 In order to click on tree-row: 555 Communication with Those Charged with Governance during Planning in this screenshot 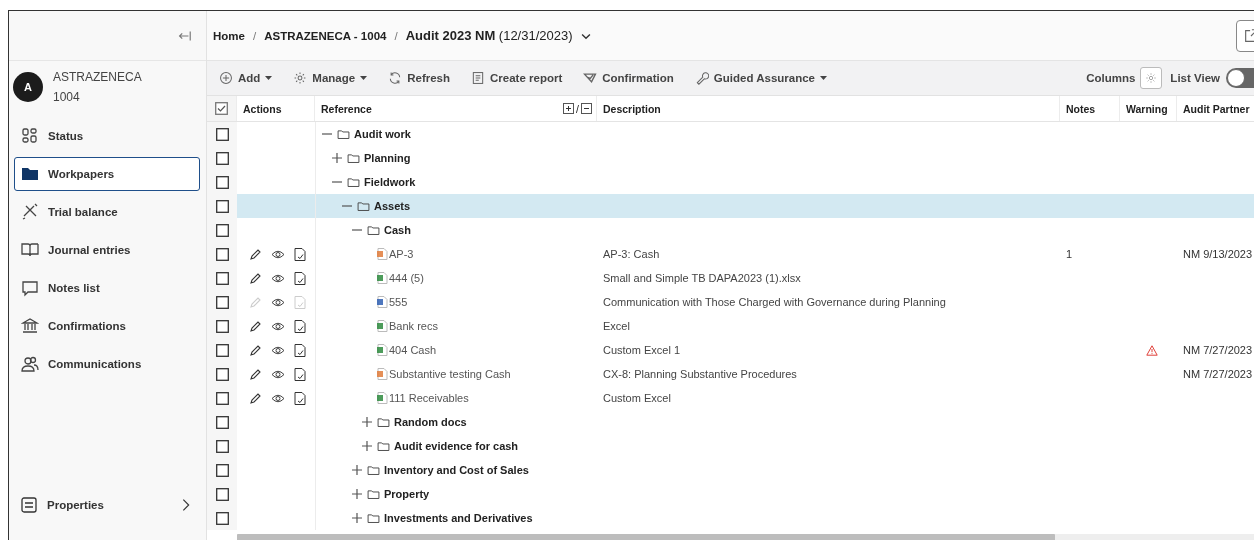, I will do `click(730, 302)`.